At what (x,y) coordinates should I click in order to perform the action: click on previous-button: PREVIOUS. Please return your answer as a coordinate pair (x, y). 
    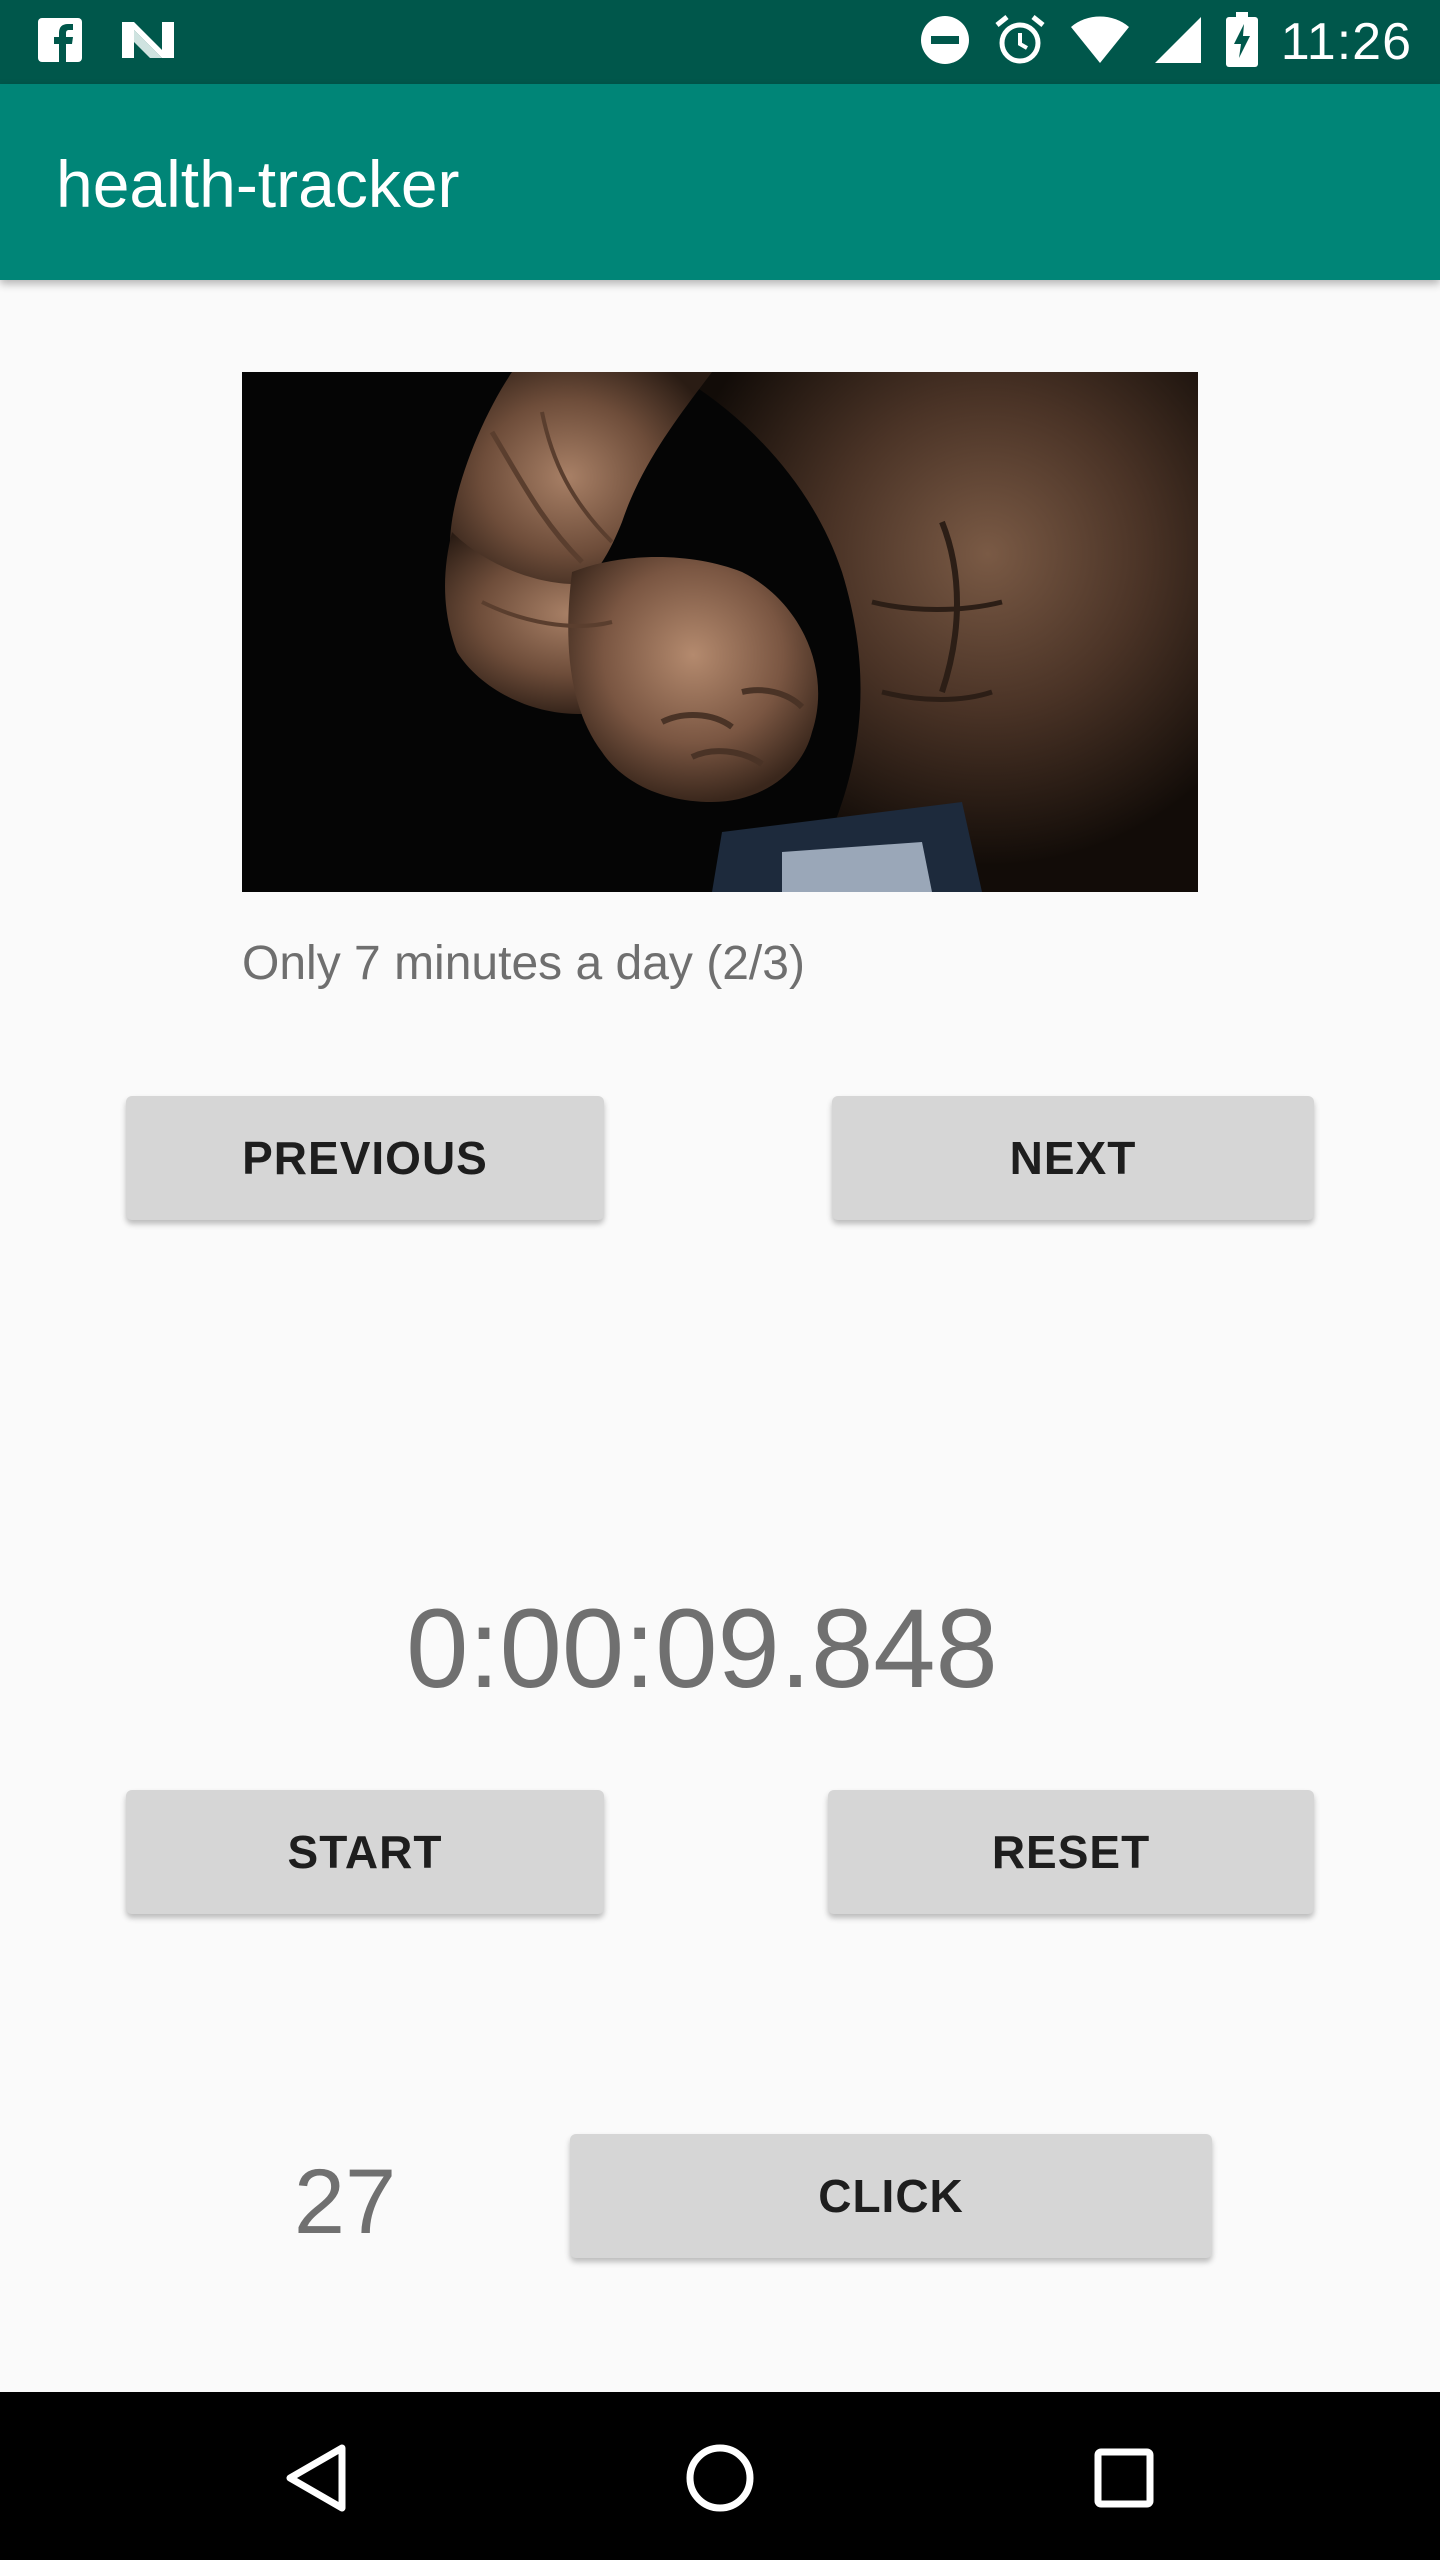
    Looking at the image, I should click on (365, 1158).